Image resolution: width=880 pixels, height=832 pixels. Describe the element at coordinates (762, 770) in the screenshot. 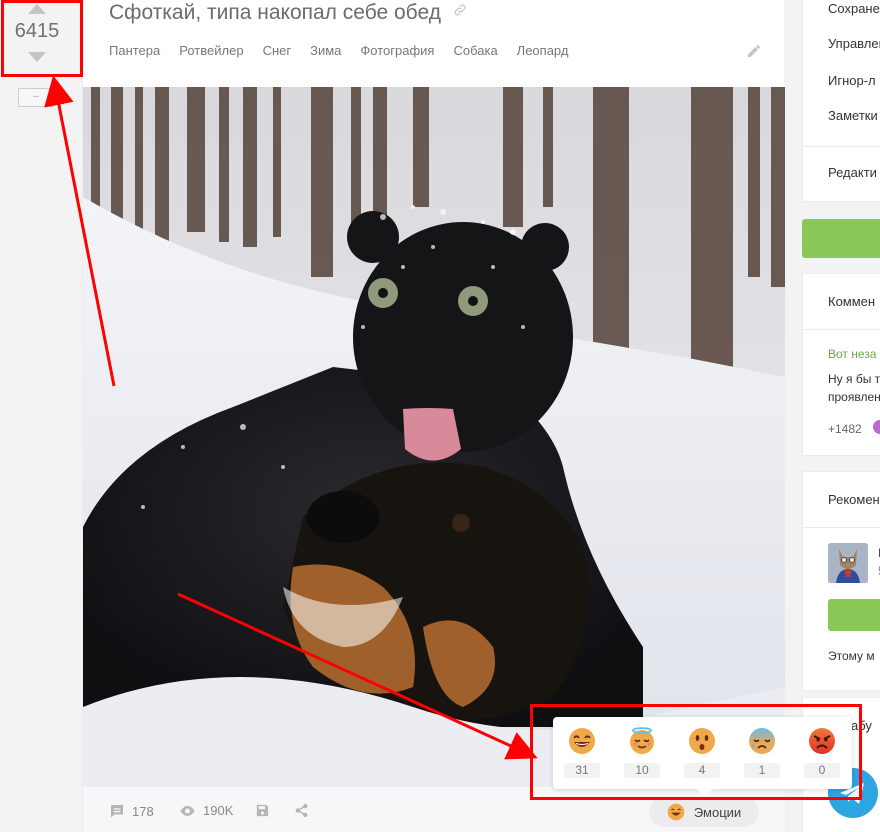

I see `reaction-count: 1` at that location.